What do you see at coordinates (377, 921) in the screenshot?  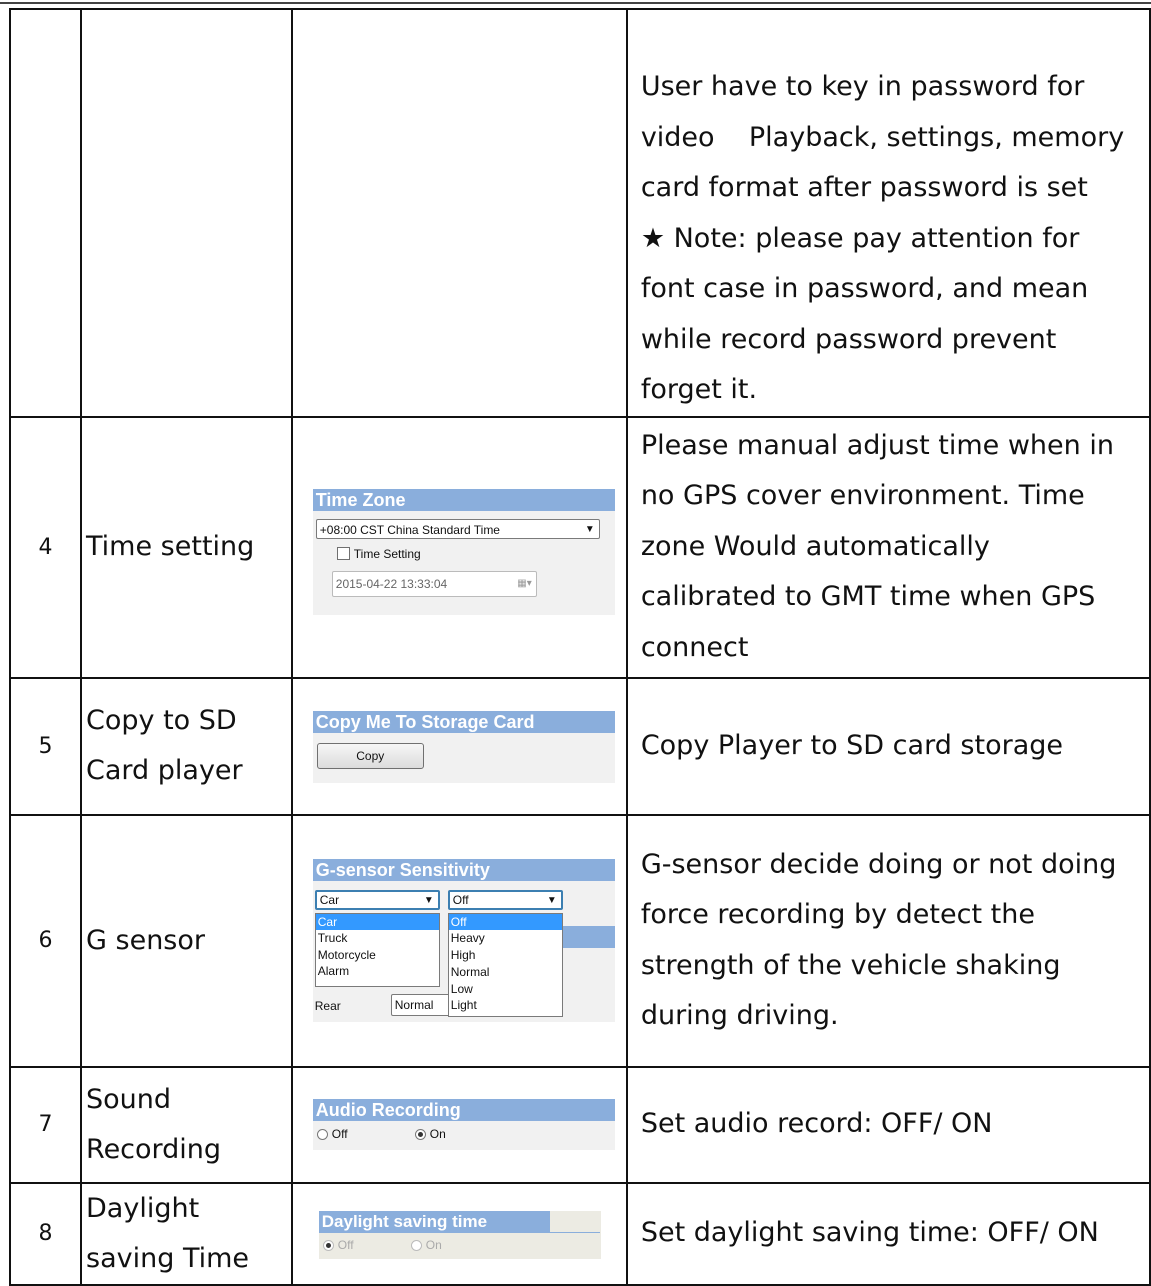 I see `dropdown-option: Car` at bounding box center [377, 921].